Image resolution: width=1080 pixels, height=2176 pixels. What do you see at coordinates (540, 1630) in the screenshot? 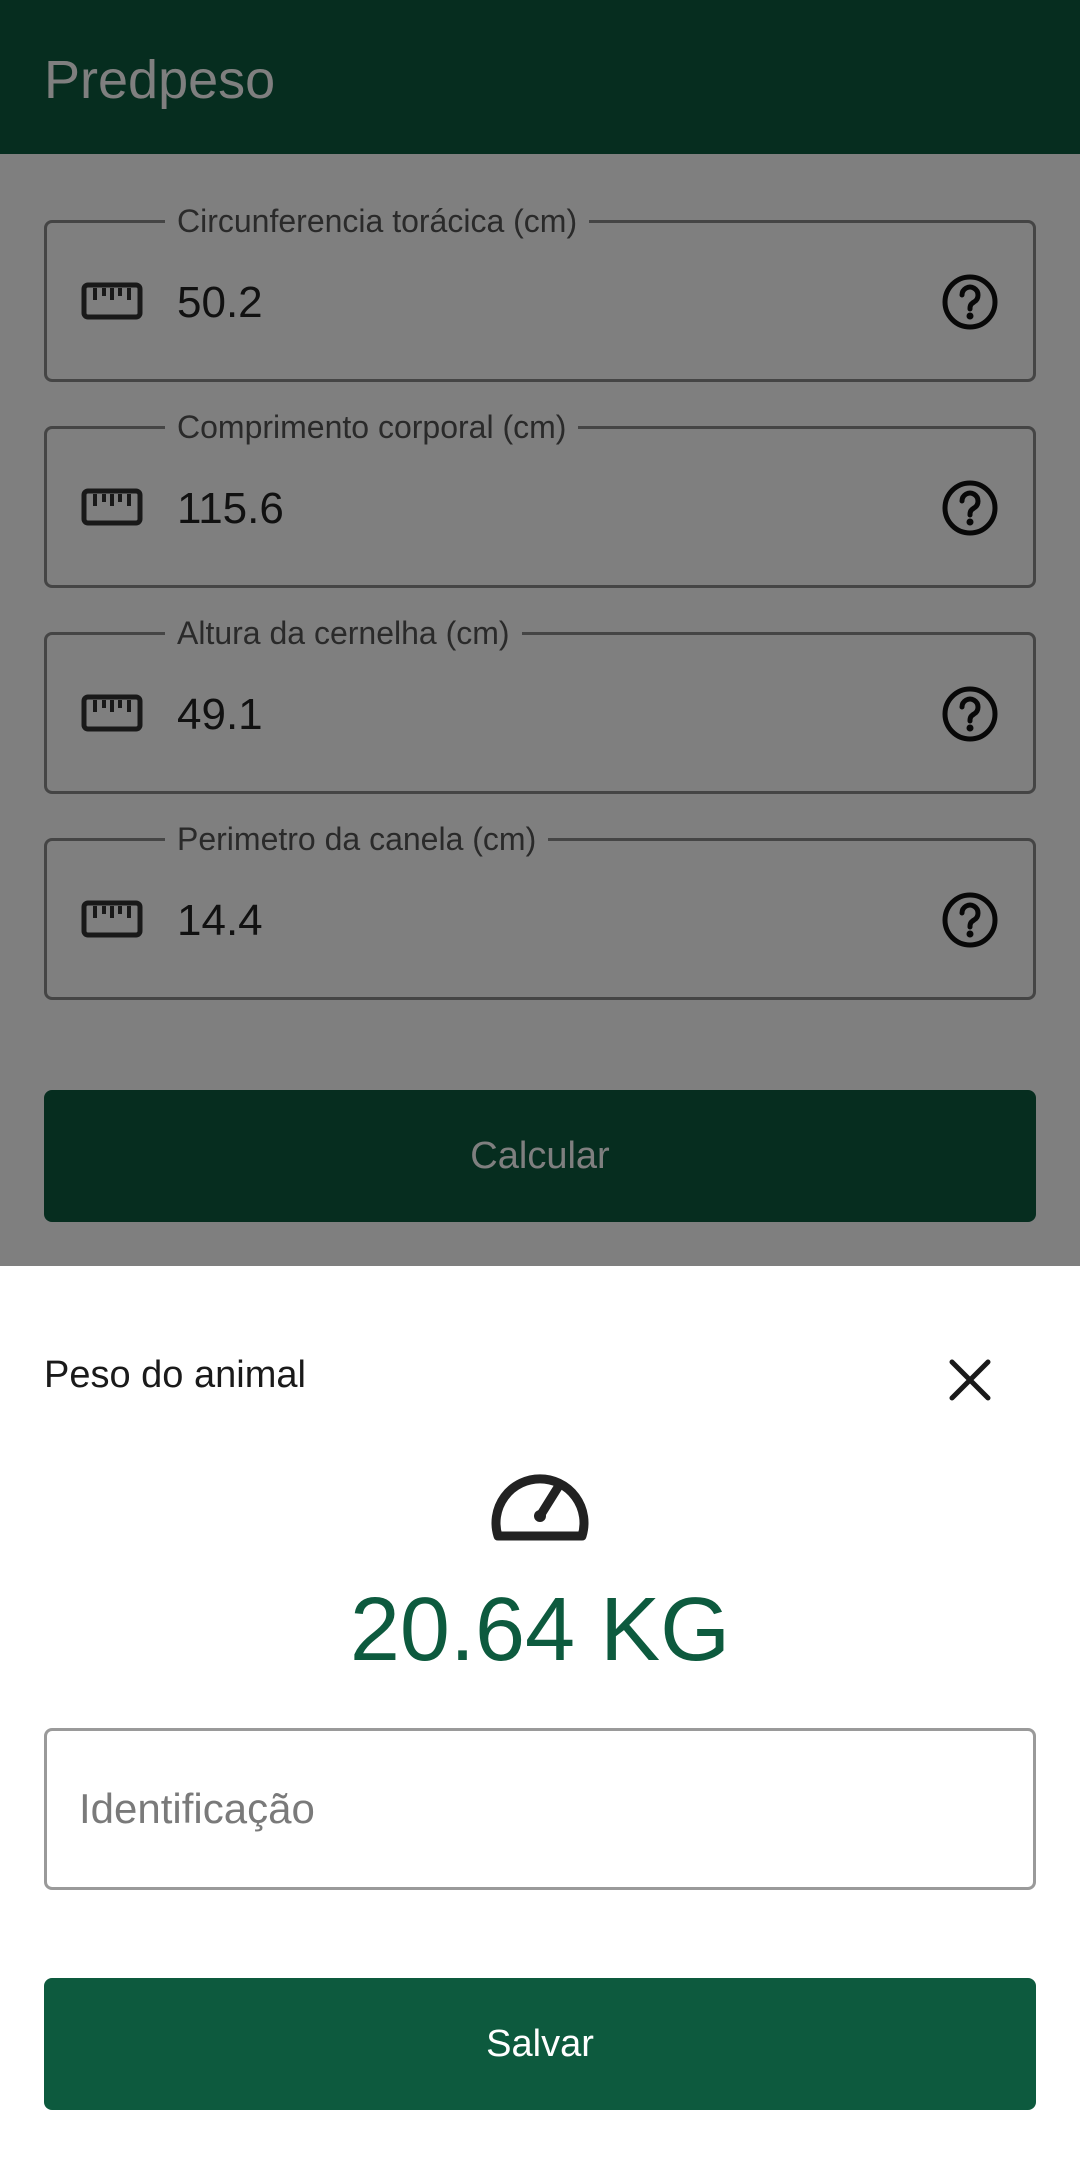
I see `weight-result: 20.64 KG` at bounding box center [540, 1630].